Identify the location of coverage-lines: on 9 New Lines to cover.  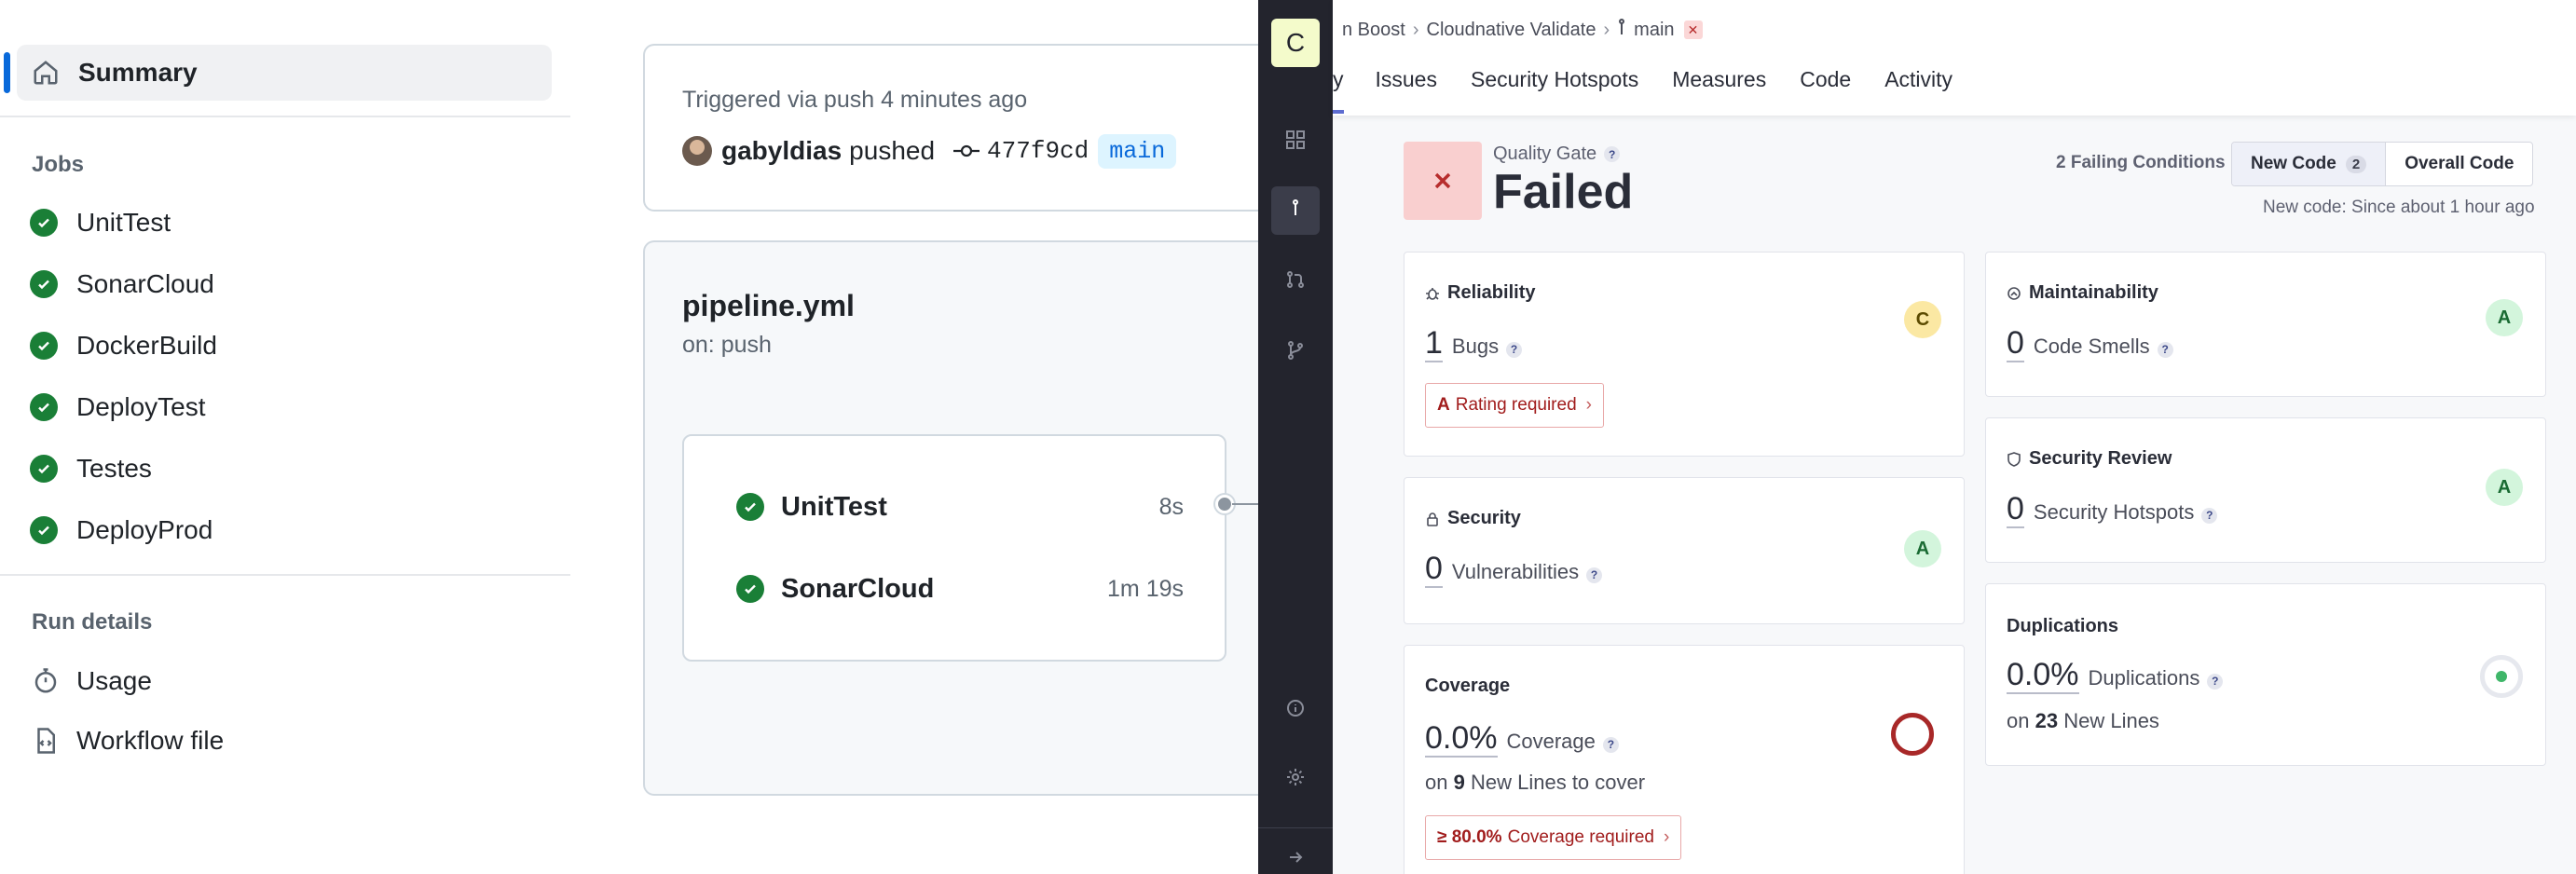
(1535, 782).